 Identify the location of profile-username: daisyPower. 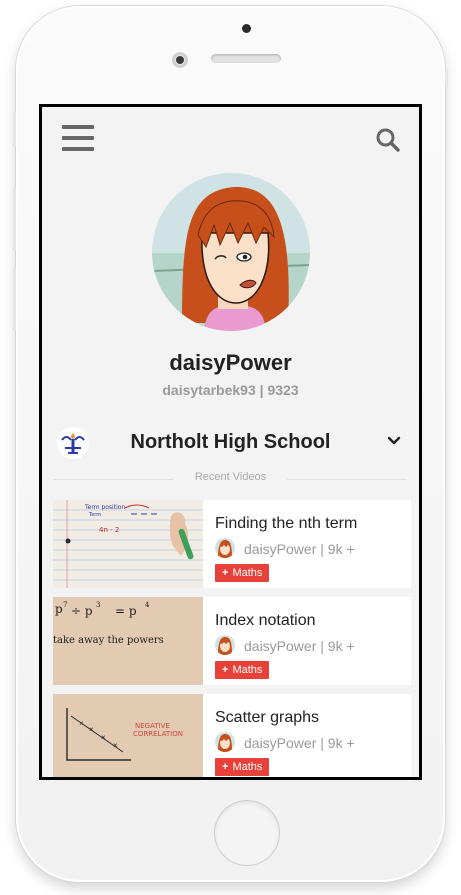
(230, 362).